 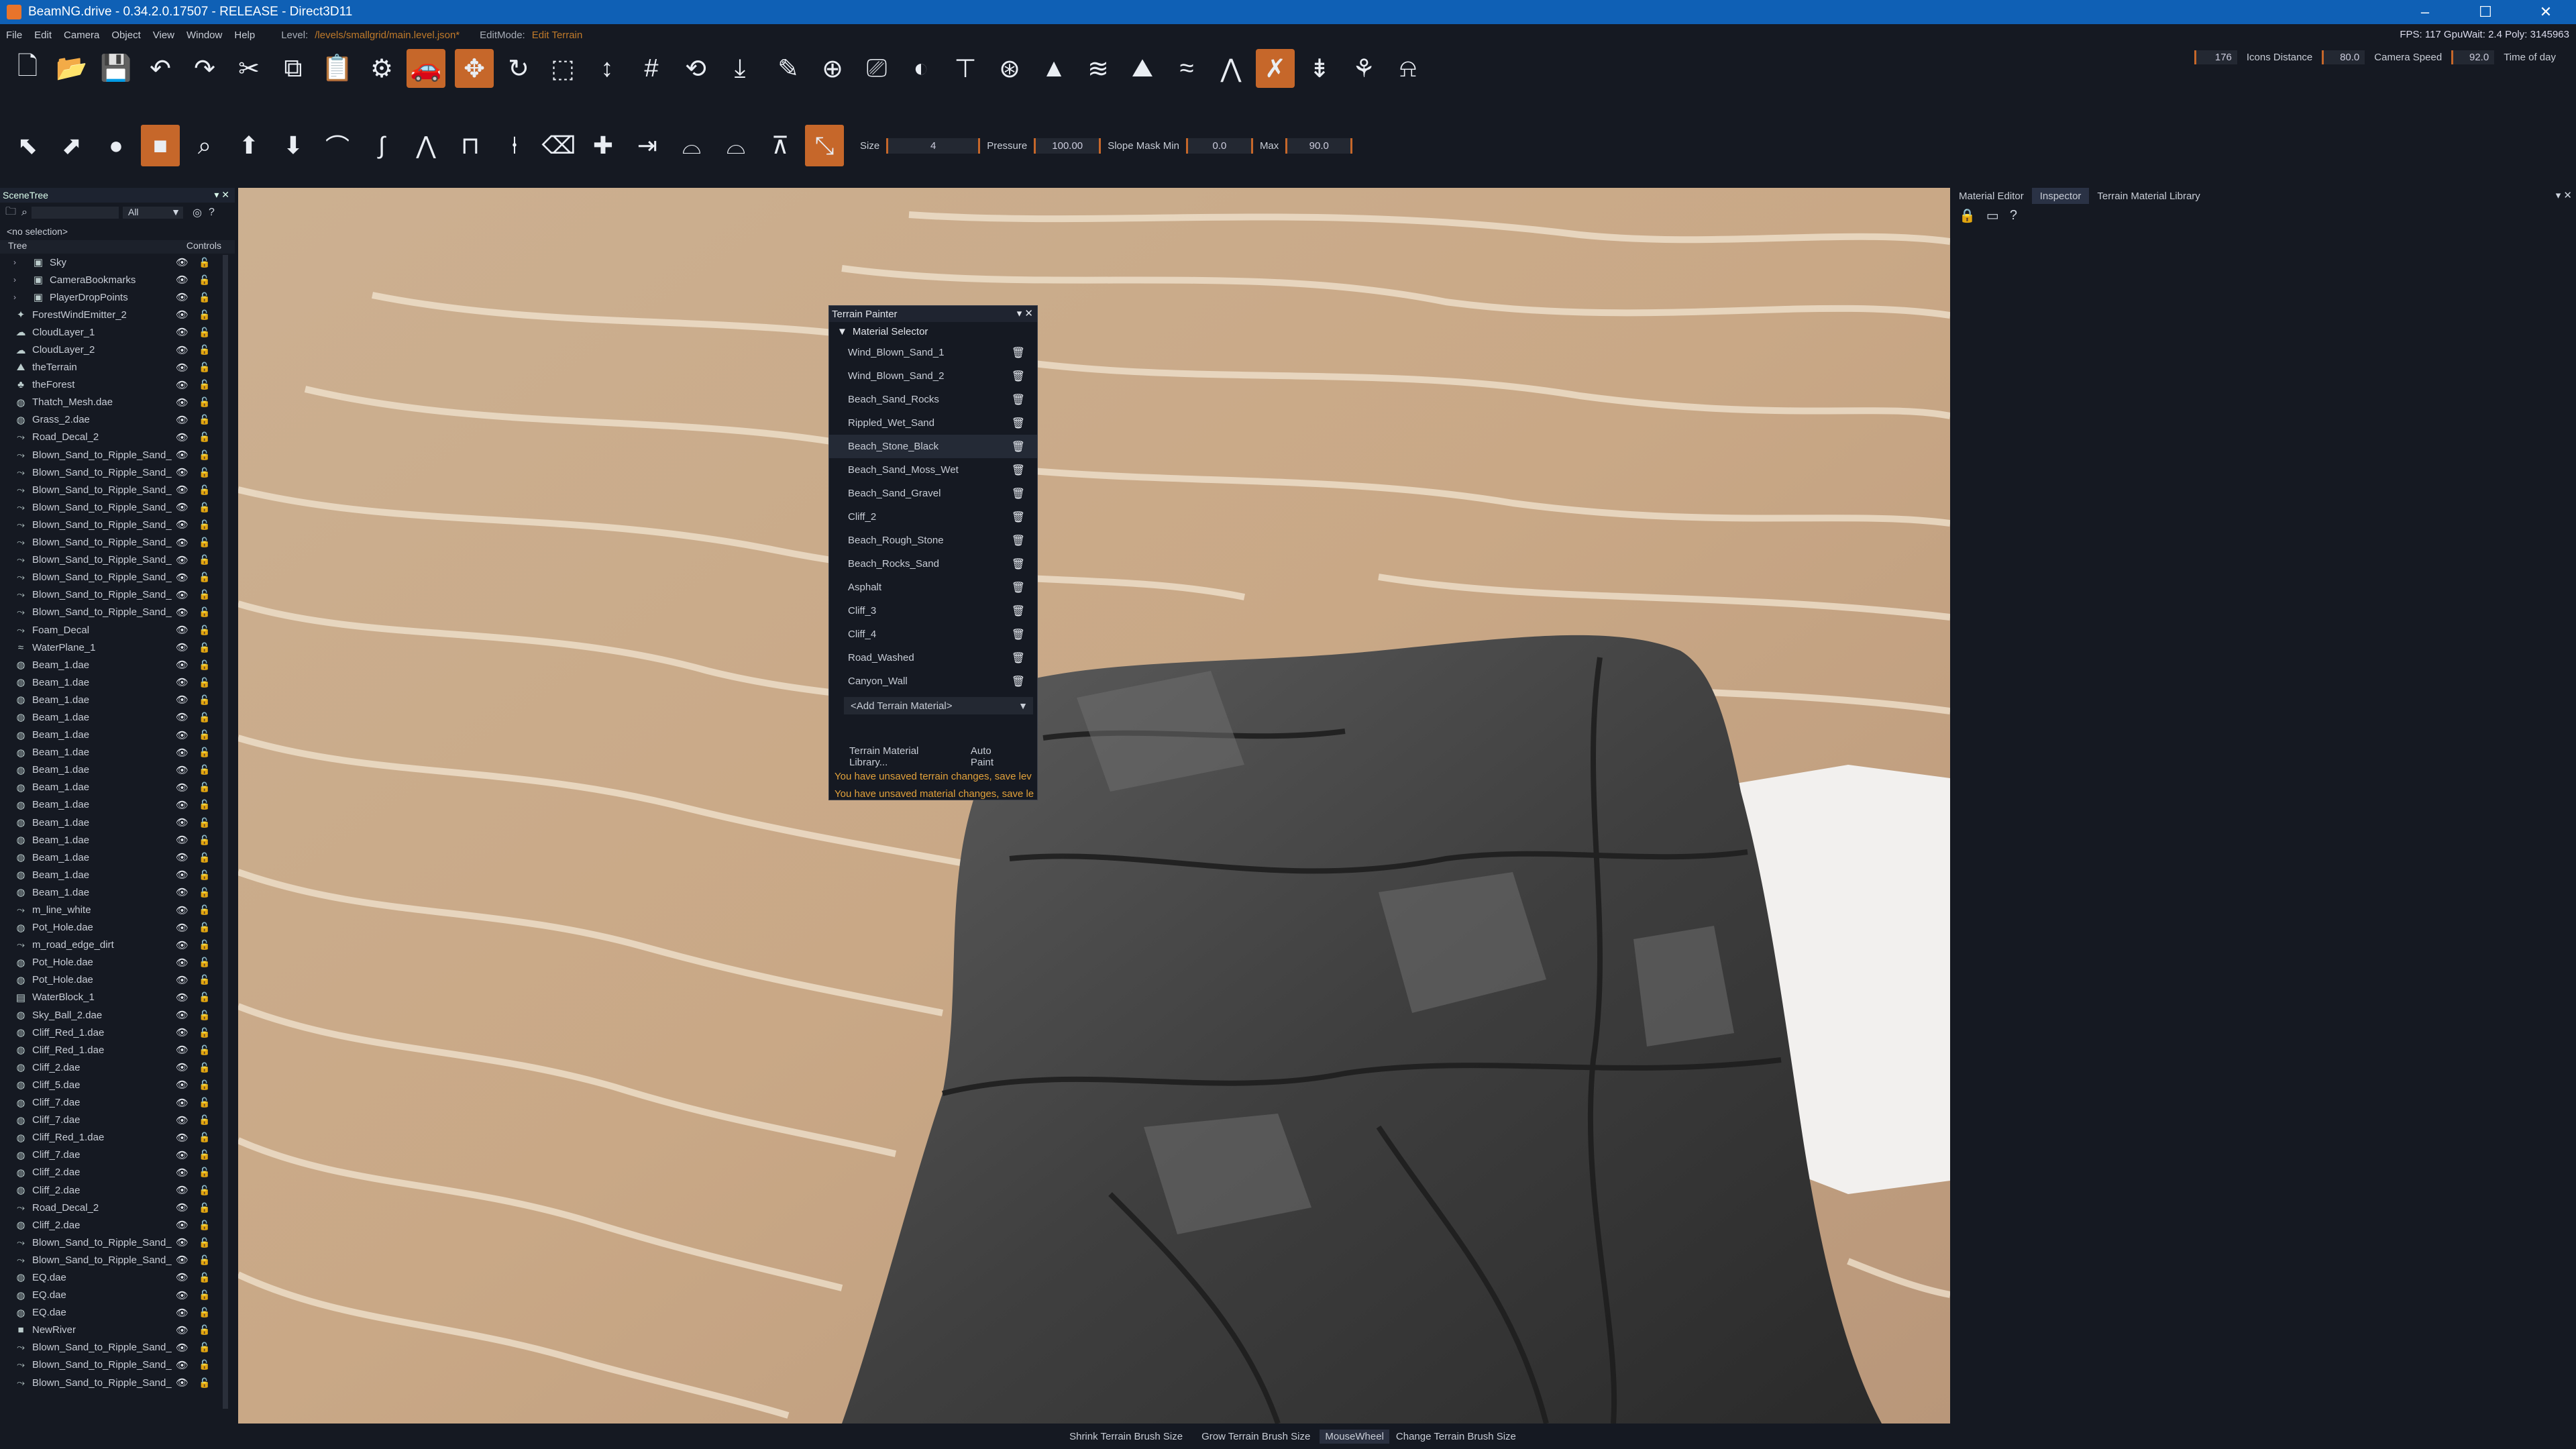 I want to click on material-item: Asphalt 🗑, so click(x=933, y=587).